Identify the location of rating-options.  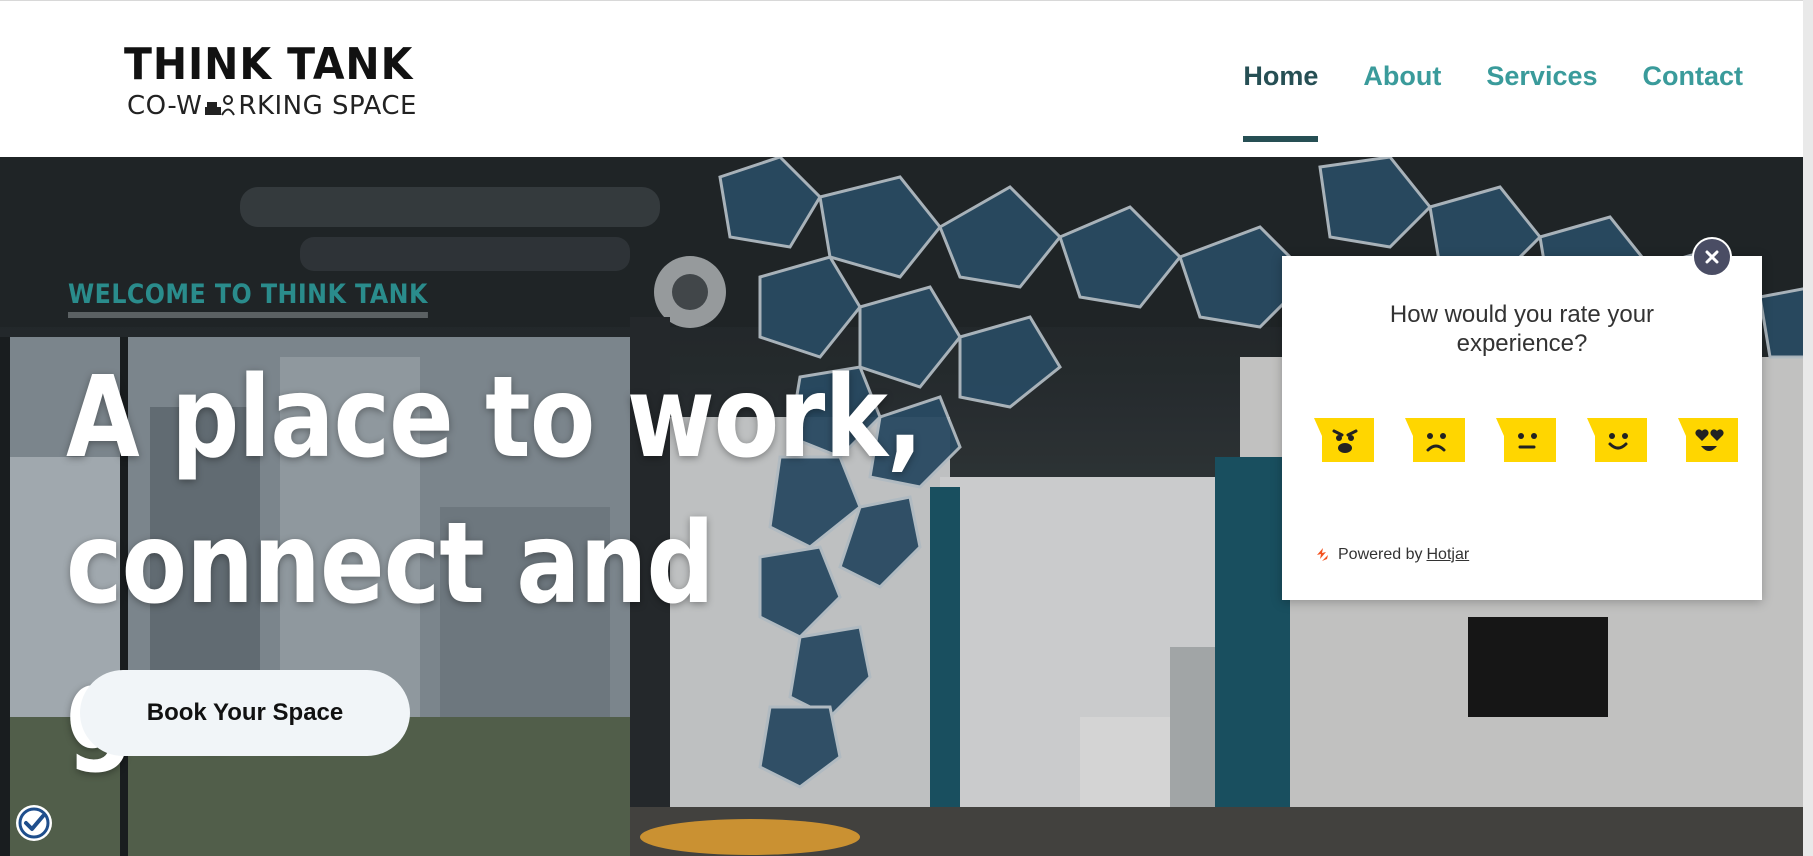
(1526, 440).